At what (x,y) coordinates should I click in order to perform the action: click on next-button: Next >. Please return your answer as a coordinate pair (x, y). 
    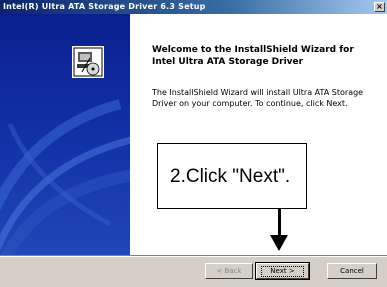
    Looking at the image, I should click on (282, 271).